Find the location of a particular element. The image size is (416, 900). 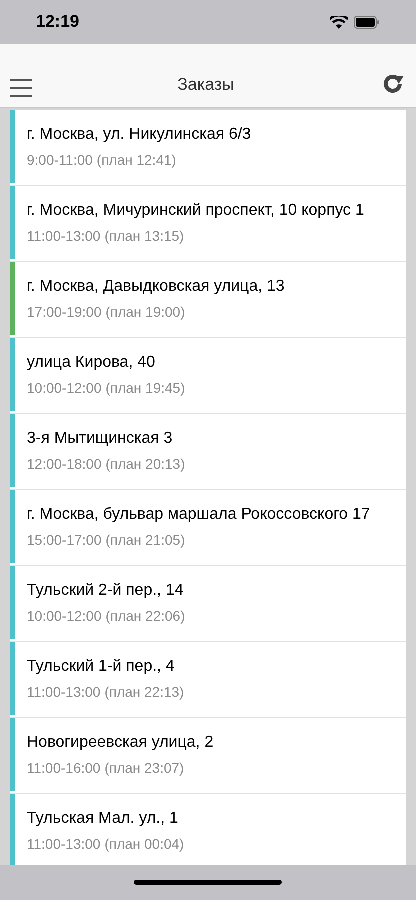

order-row: Тульский 2-й пер., 14 10:00-12:00 (план 22:06) is located at coordinates (208, 604).